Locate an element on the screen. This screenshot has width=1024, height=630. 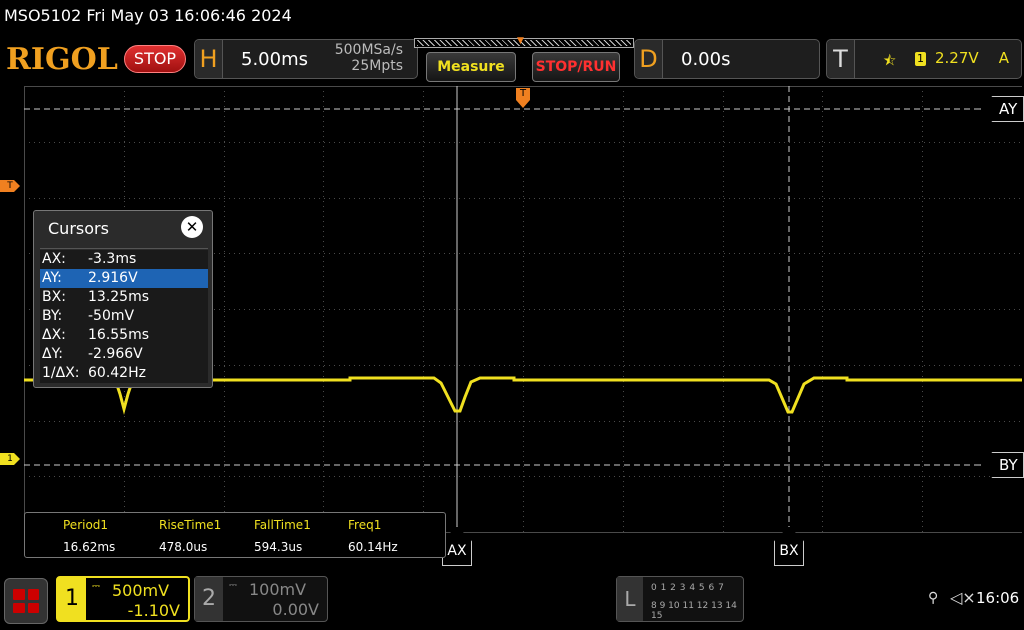
rigol-logo: RIGOL is located at coordinates (62, 59).